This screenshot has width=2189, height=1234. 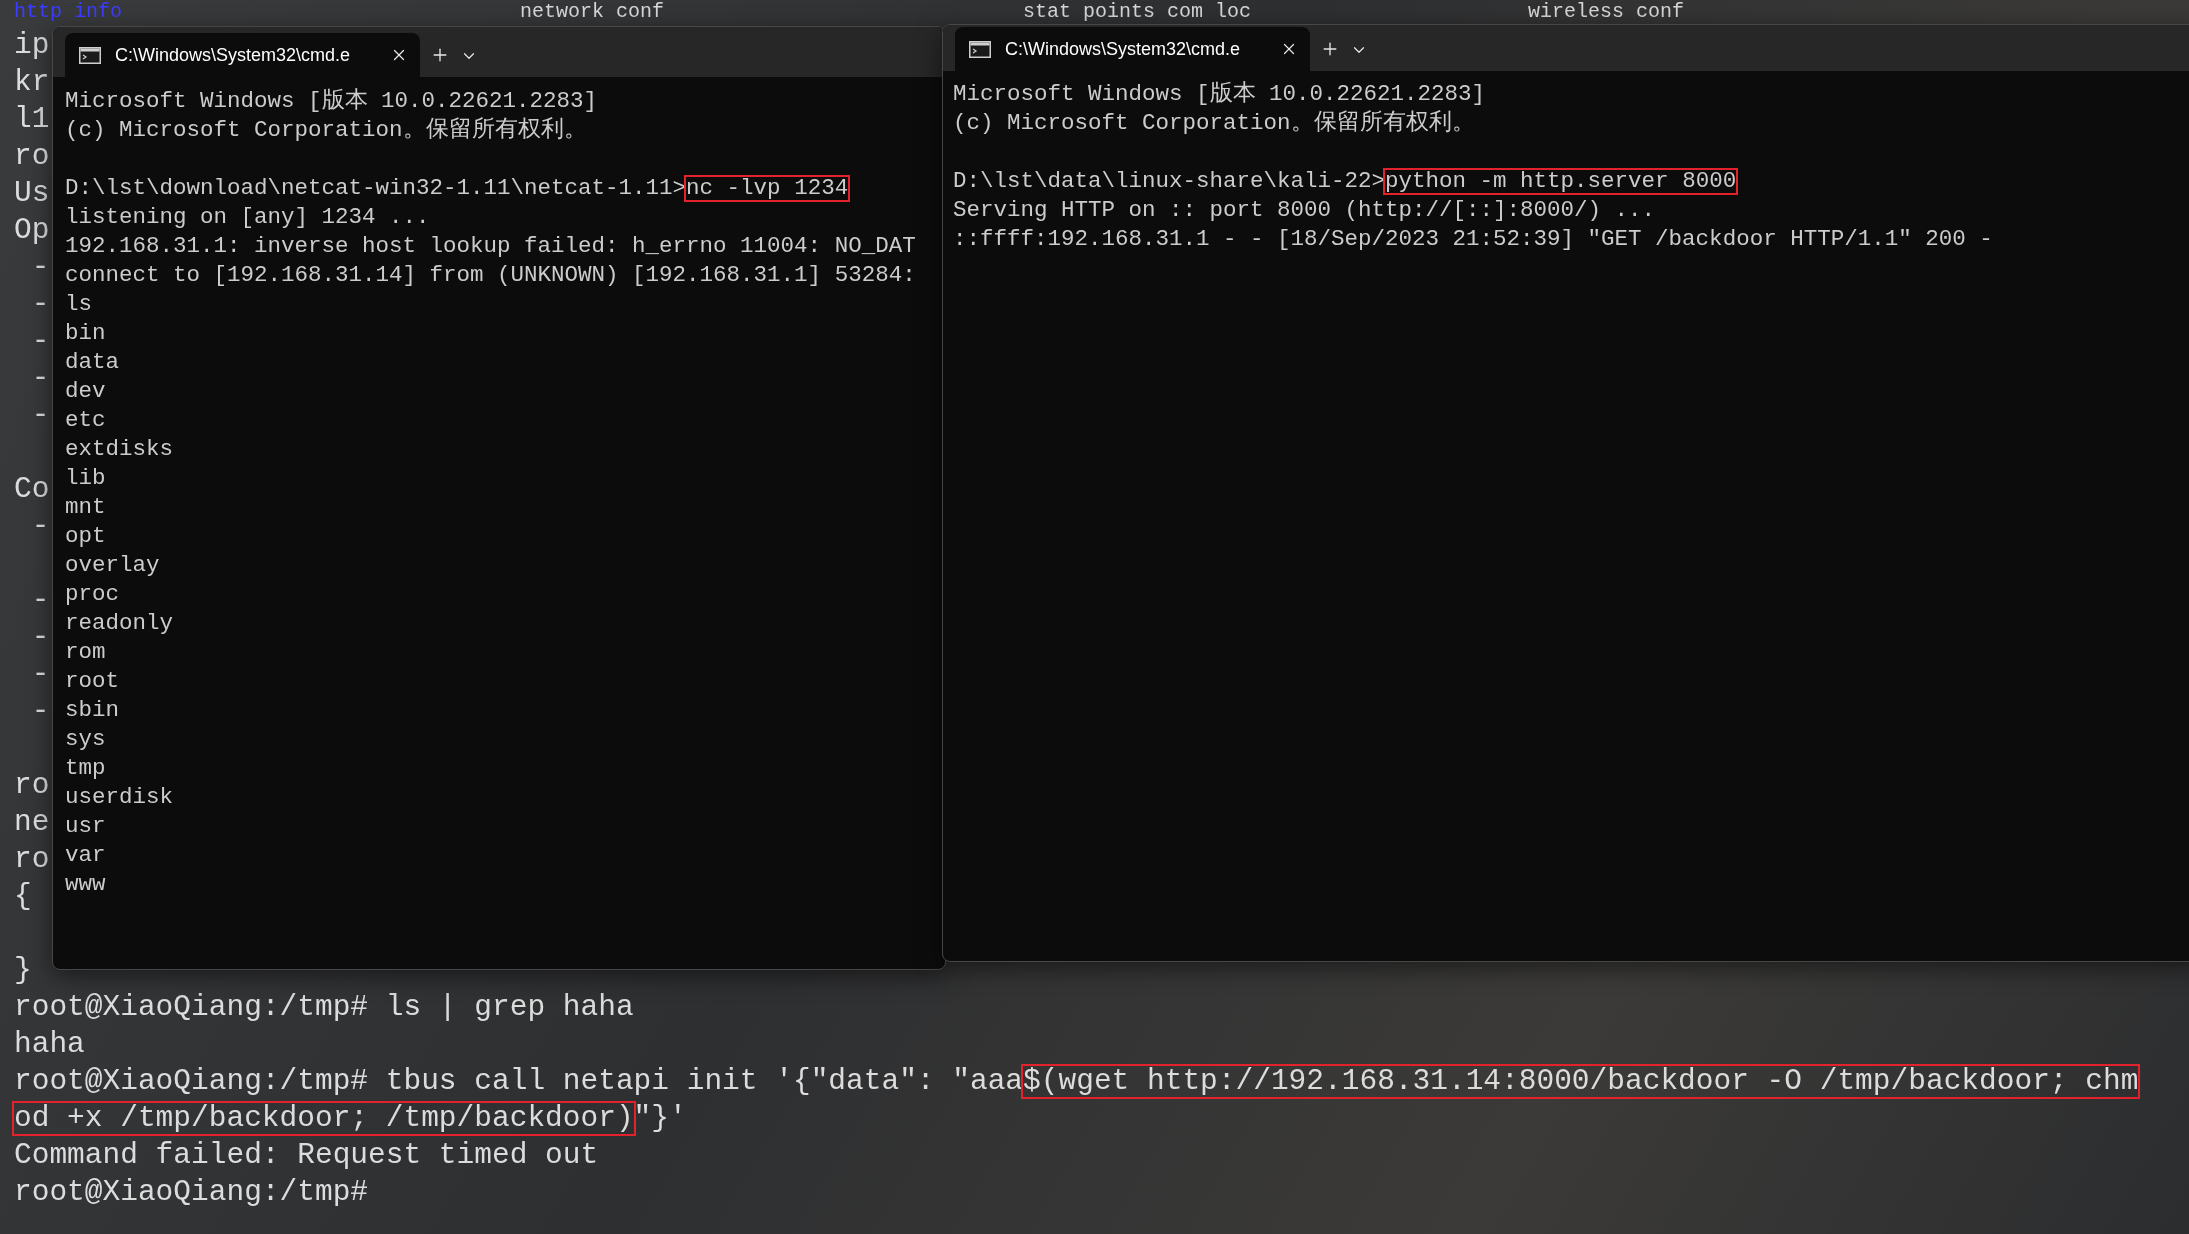 What do you see at coordinates (32, 193) in the screenshot?
I see `terminal-text: Us` at bounding box center [32, 193].